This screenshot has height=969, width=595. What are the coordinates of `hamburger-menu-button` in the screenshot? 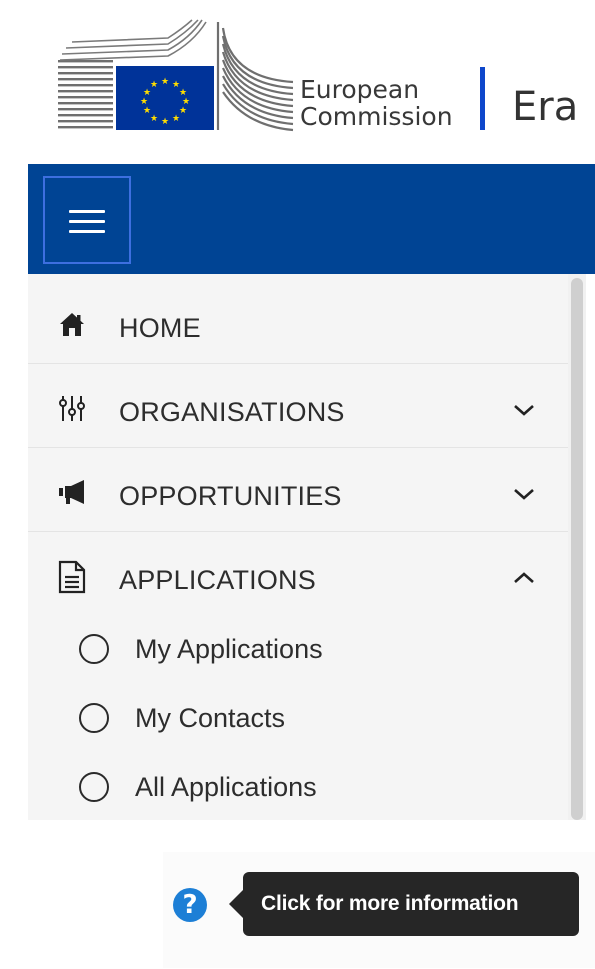 It's located at (87, 220).